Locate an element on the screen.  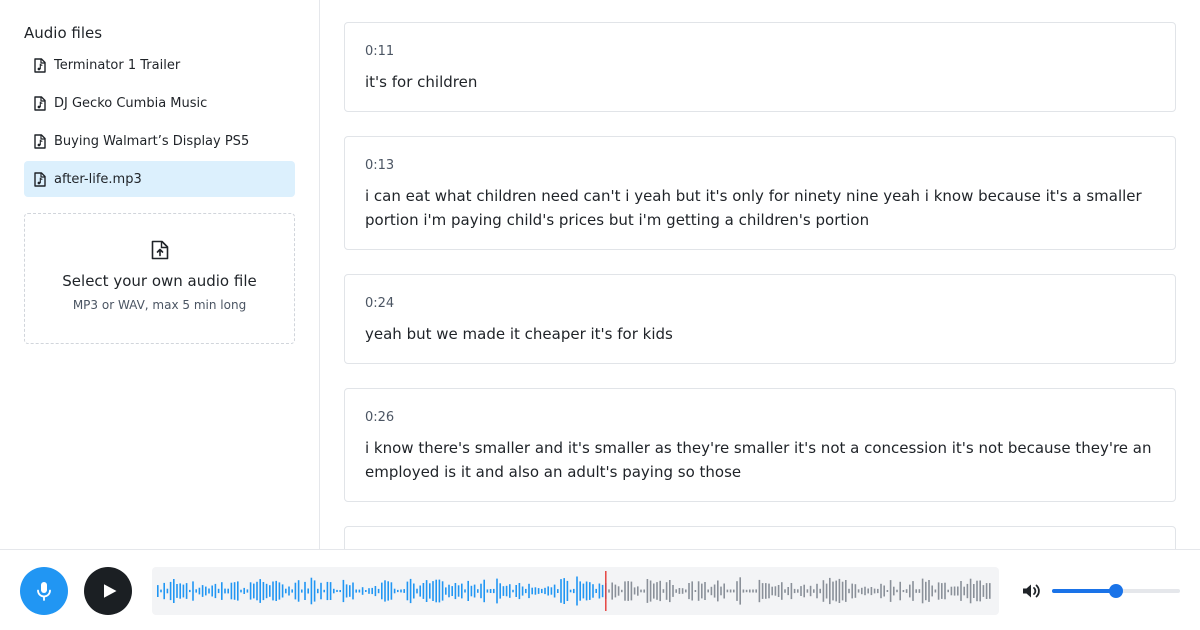
file-item-terminator: Terminator 1 Trailer is located at coordinates (159, 65).